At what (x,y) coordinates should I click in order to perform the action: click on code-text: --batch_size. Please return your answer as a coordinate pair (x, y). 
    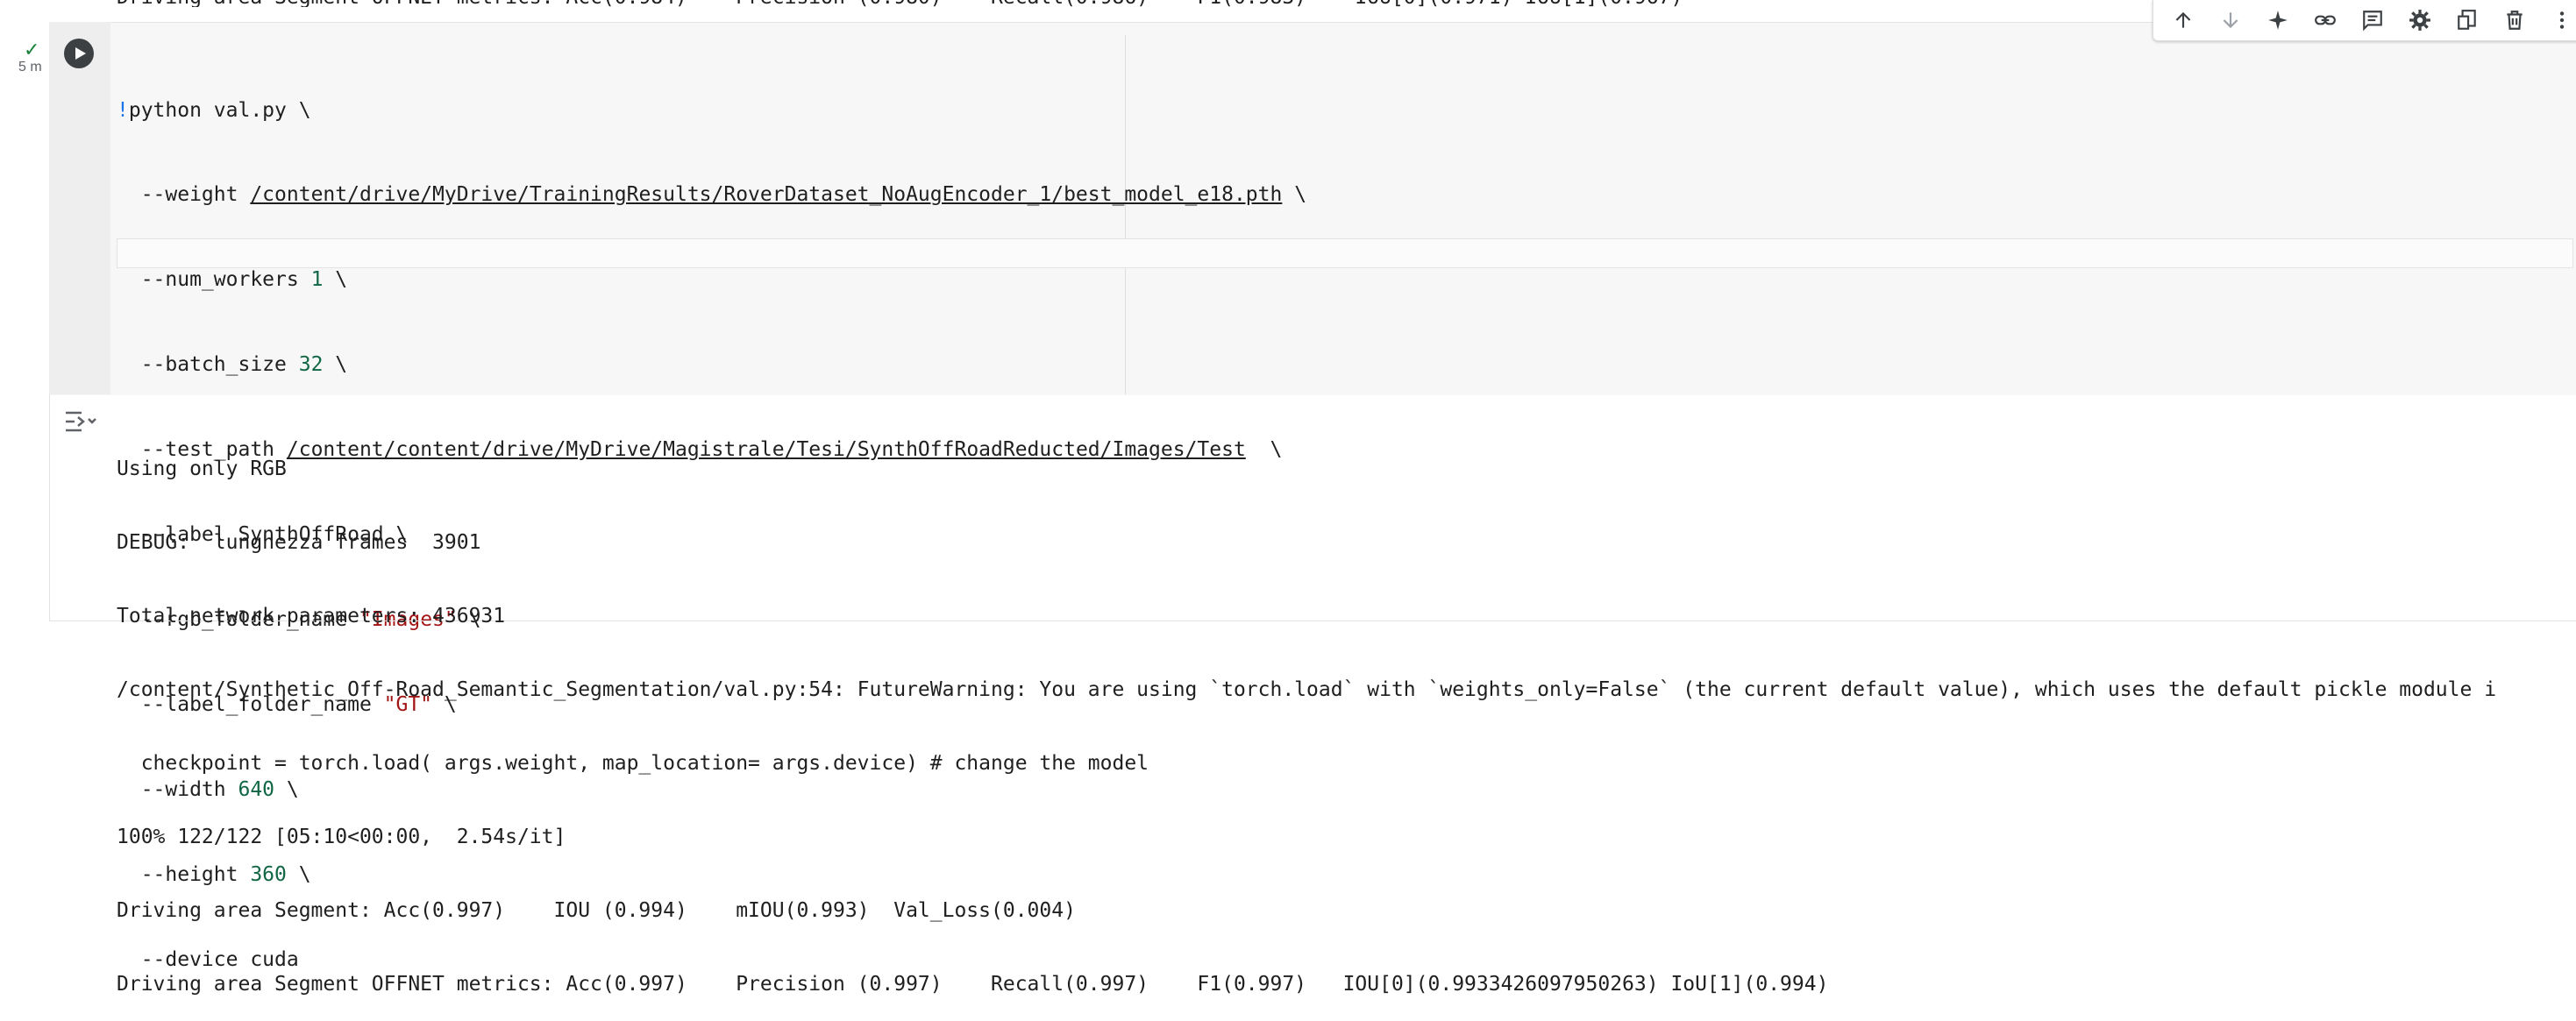
    Looking at the image, I should click on (208, 365).